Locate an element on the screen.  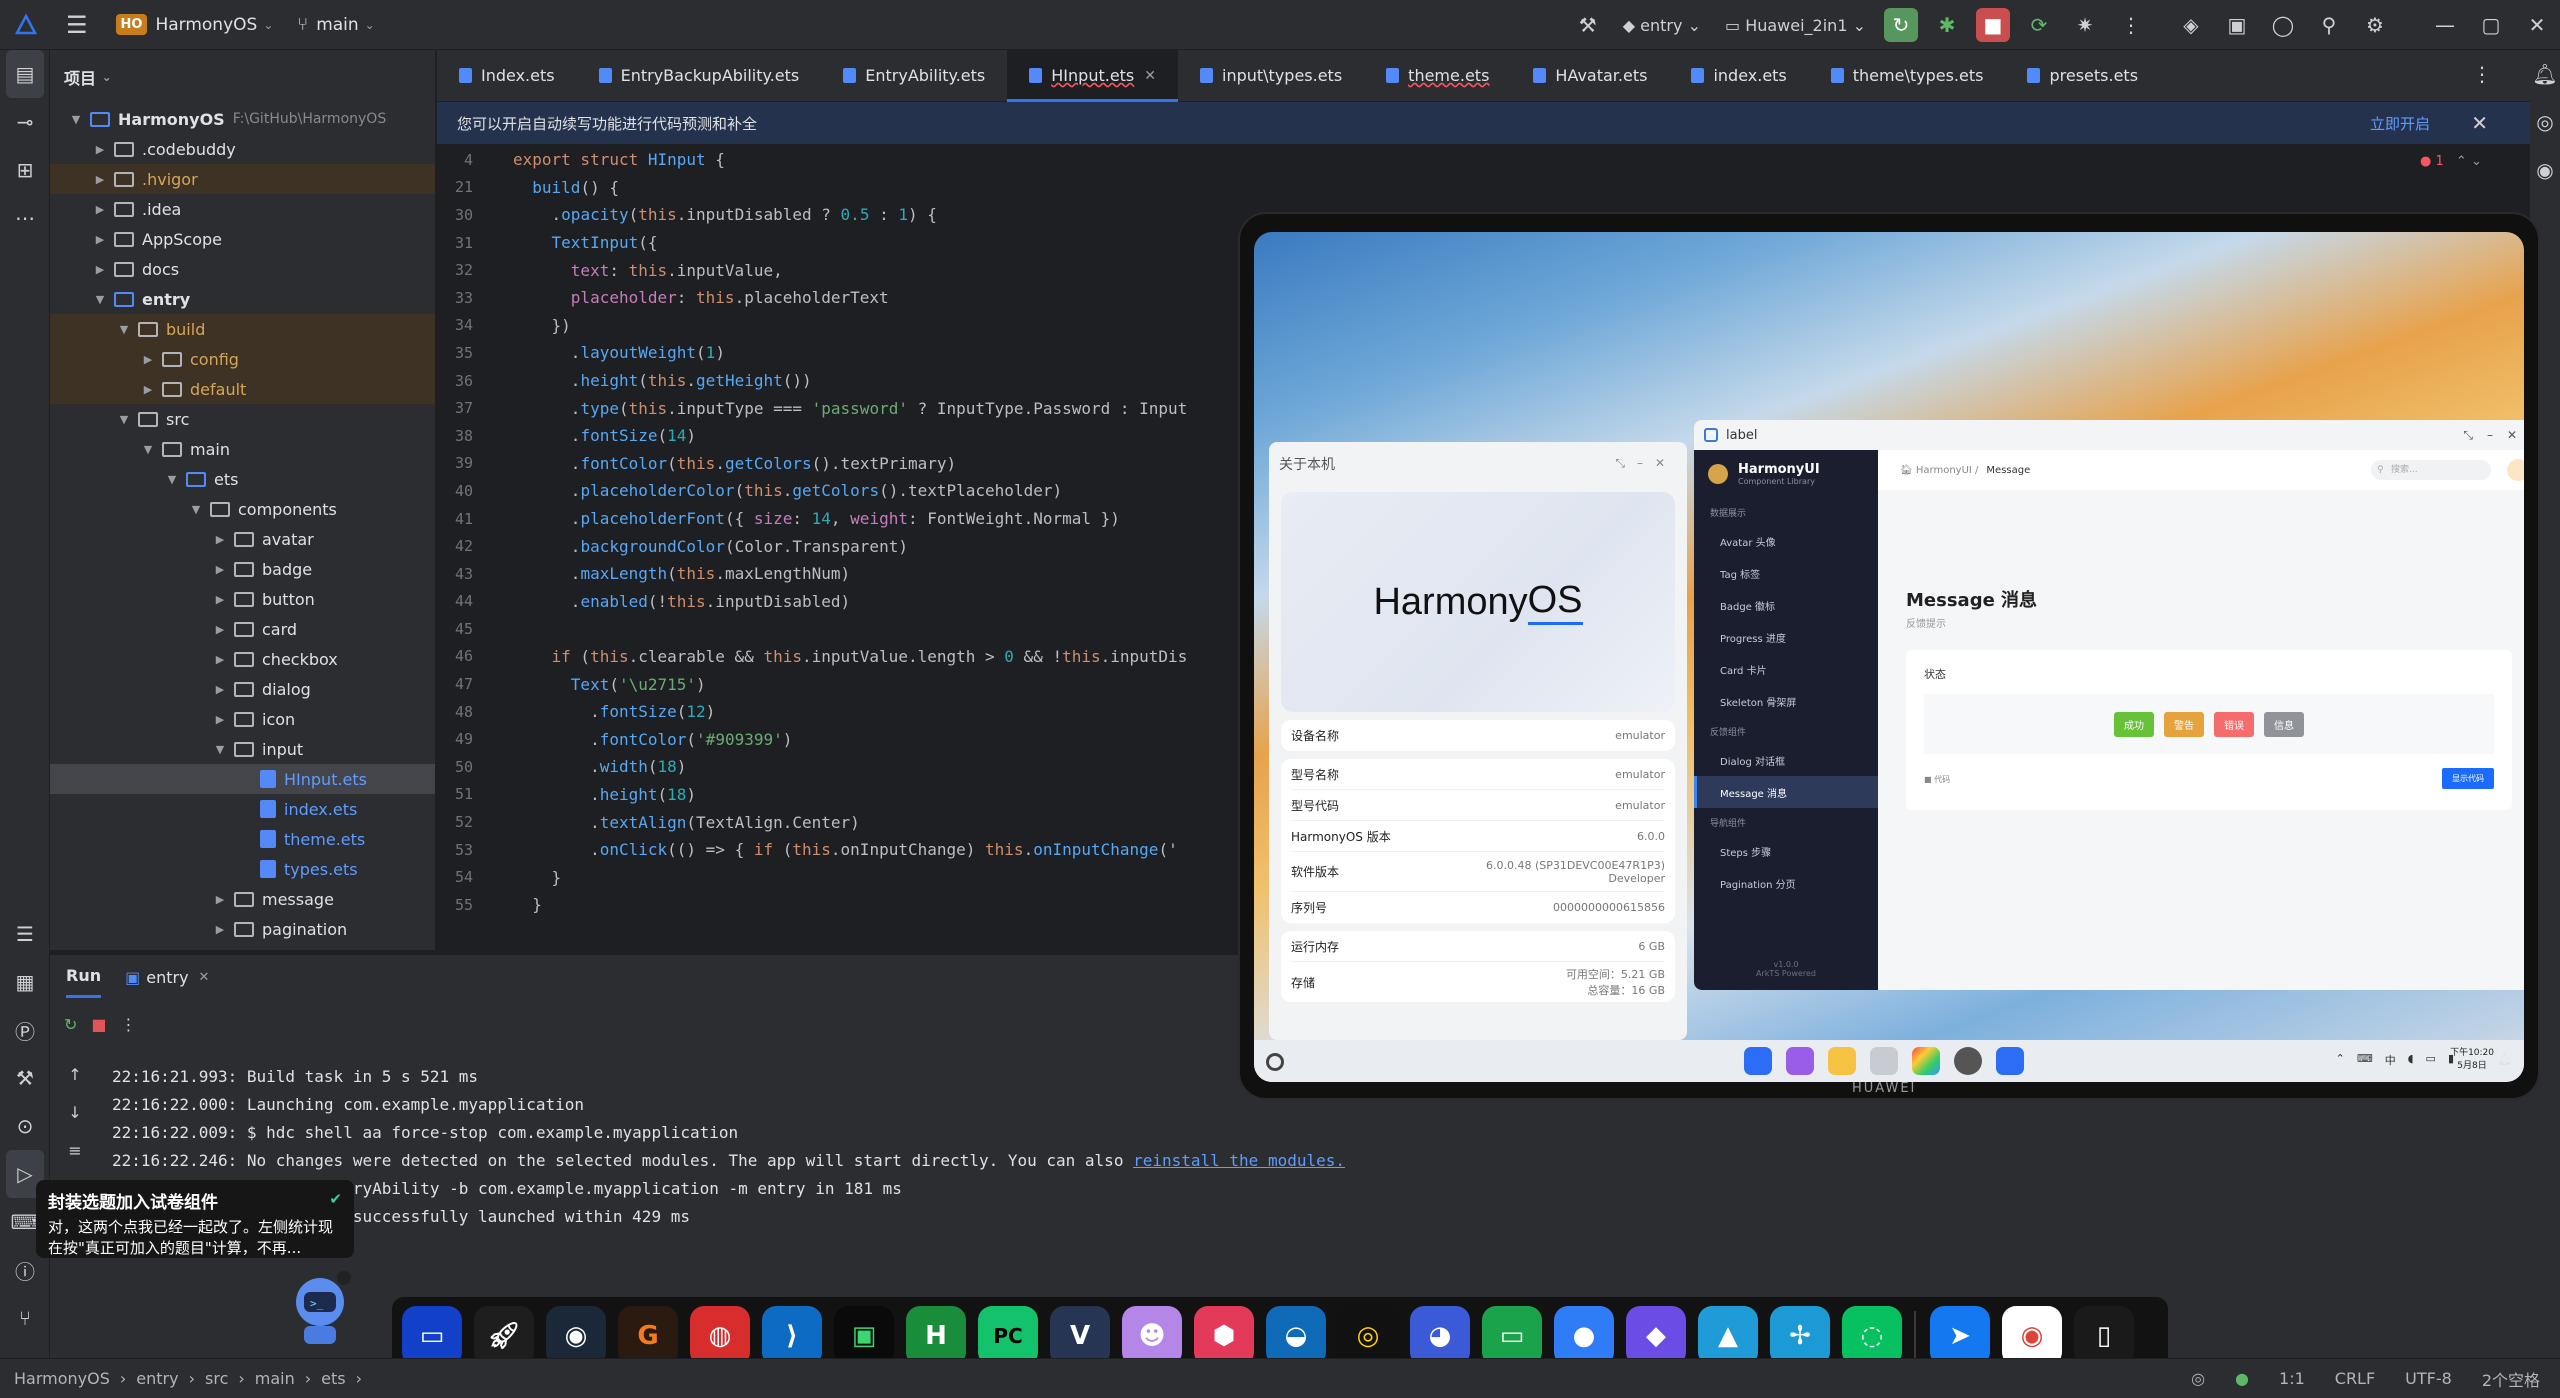
tree-item: ▶ checkbox is located at coordinates (242, 659).